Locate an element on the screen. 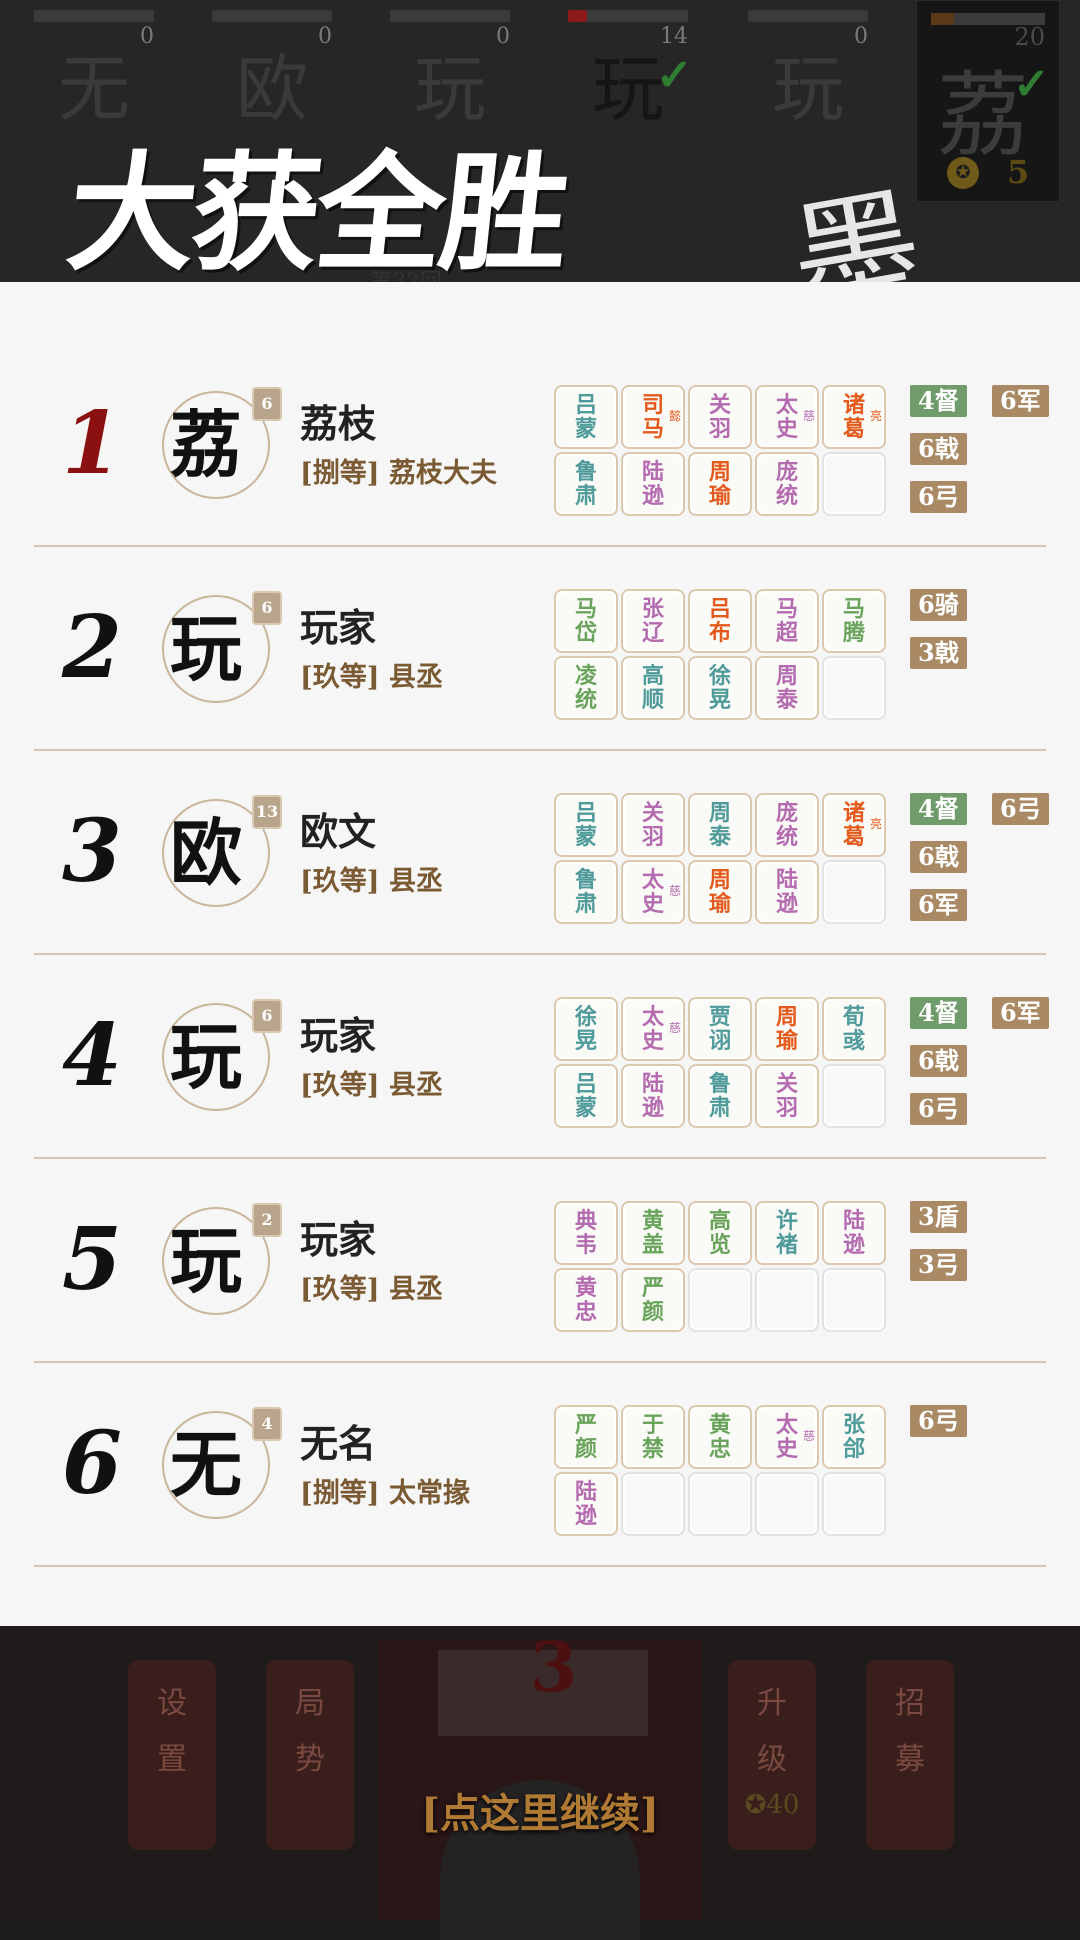 The width and height of the screenshot is (1080, 1940). situation-label-1: 局 is located at coordinates (310, 1703).